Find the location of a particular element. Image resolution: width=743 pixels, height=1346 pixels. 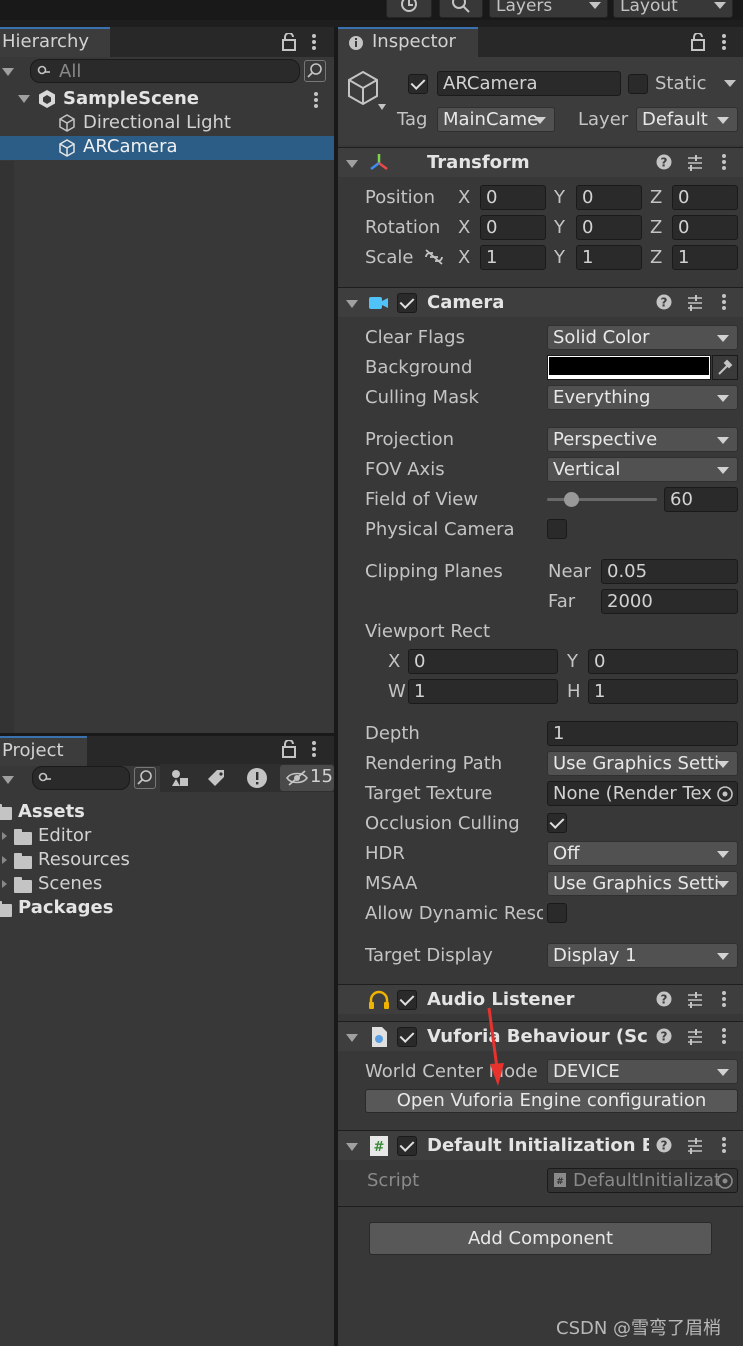

vuforia-behaviour-header: Vuforia Behaviour (Scrip ? is located at coordinates (540, 1036).